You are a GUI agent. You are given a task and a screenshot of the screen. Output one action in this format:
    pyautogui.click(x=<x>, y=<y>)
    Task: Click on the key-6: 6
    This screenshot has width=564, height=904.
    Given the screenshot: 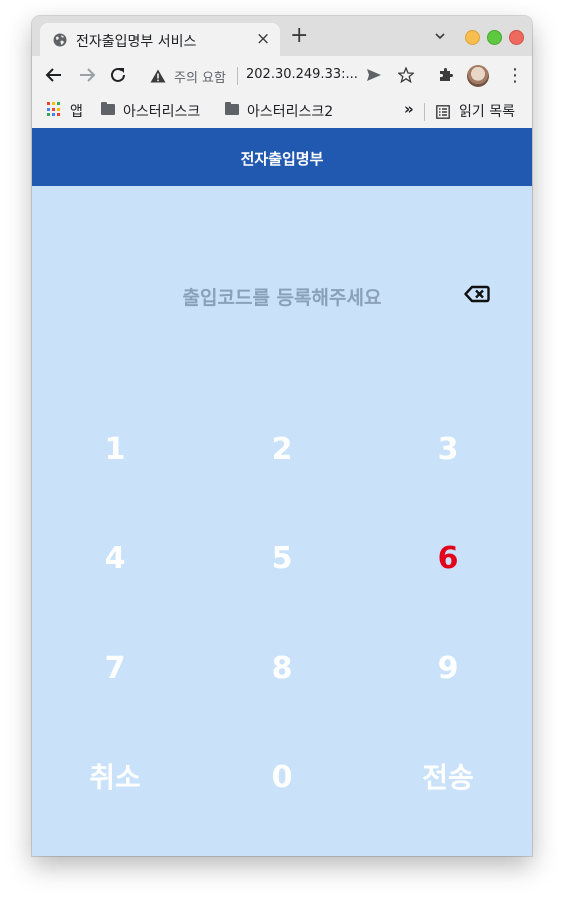 What is the action you would take?
    pyautogui.click(x=448, y=559)
    